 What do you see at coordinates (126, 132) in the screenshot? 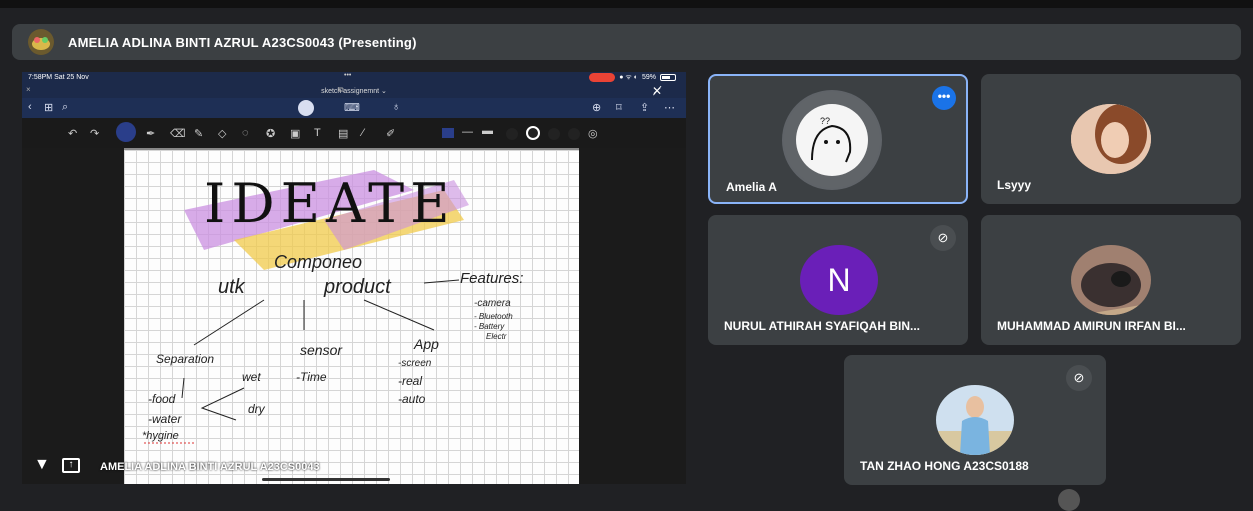
I see `lasso-tool-icon` at bounding box center [126, 132].